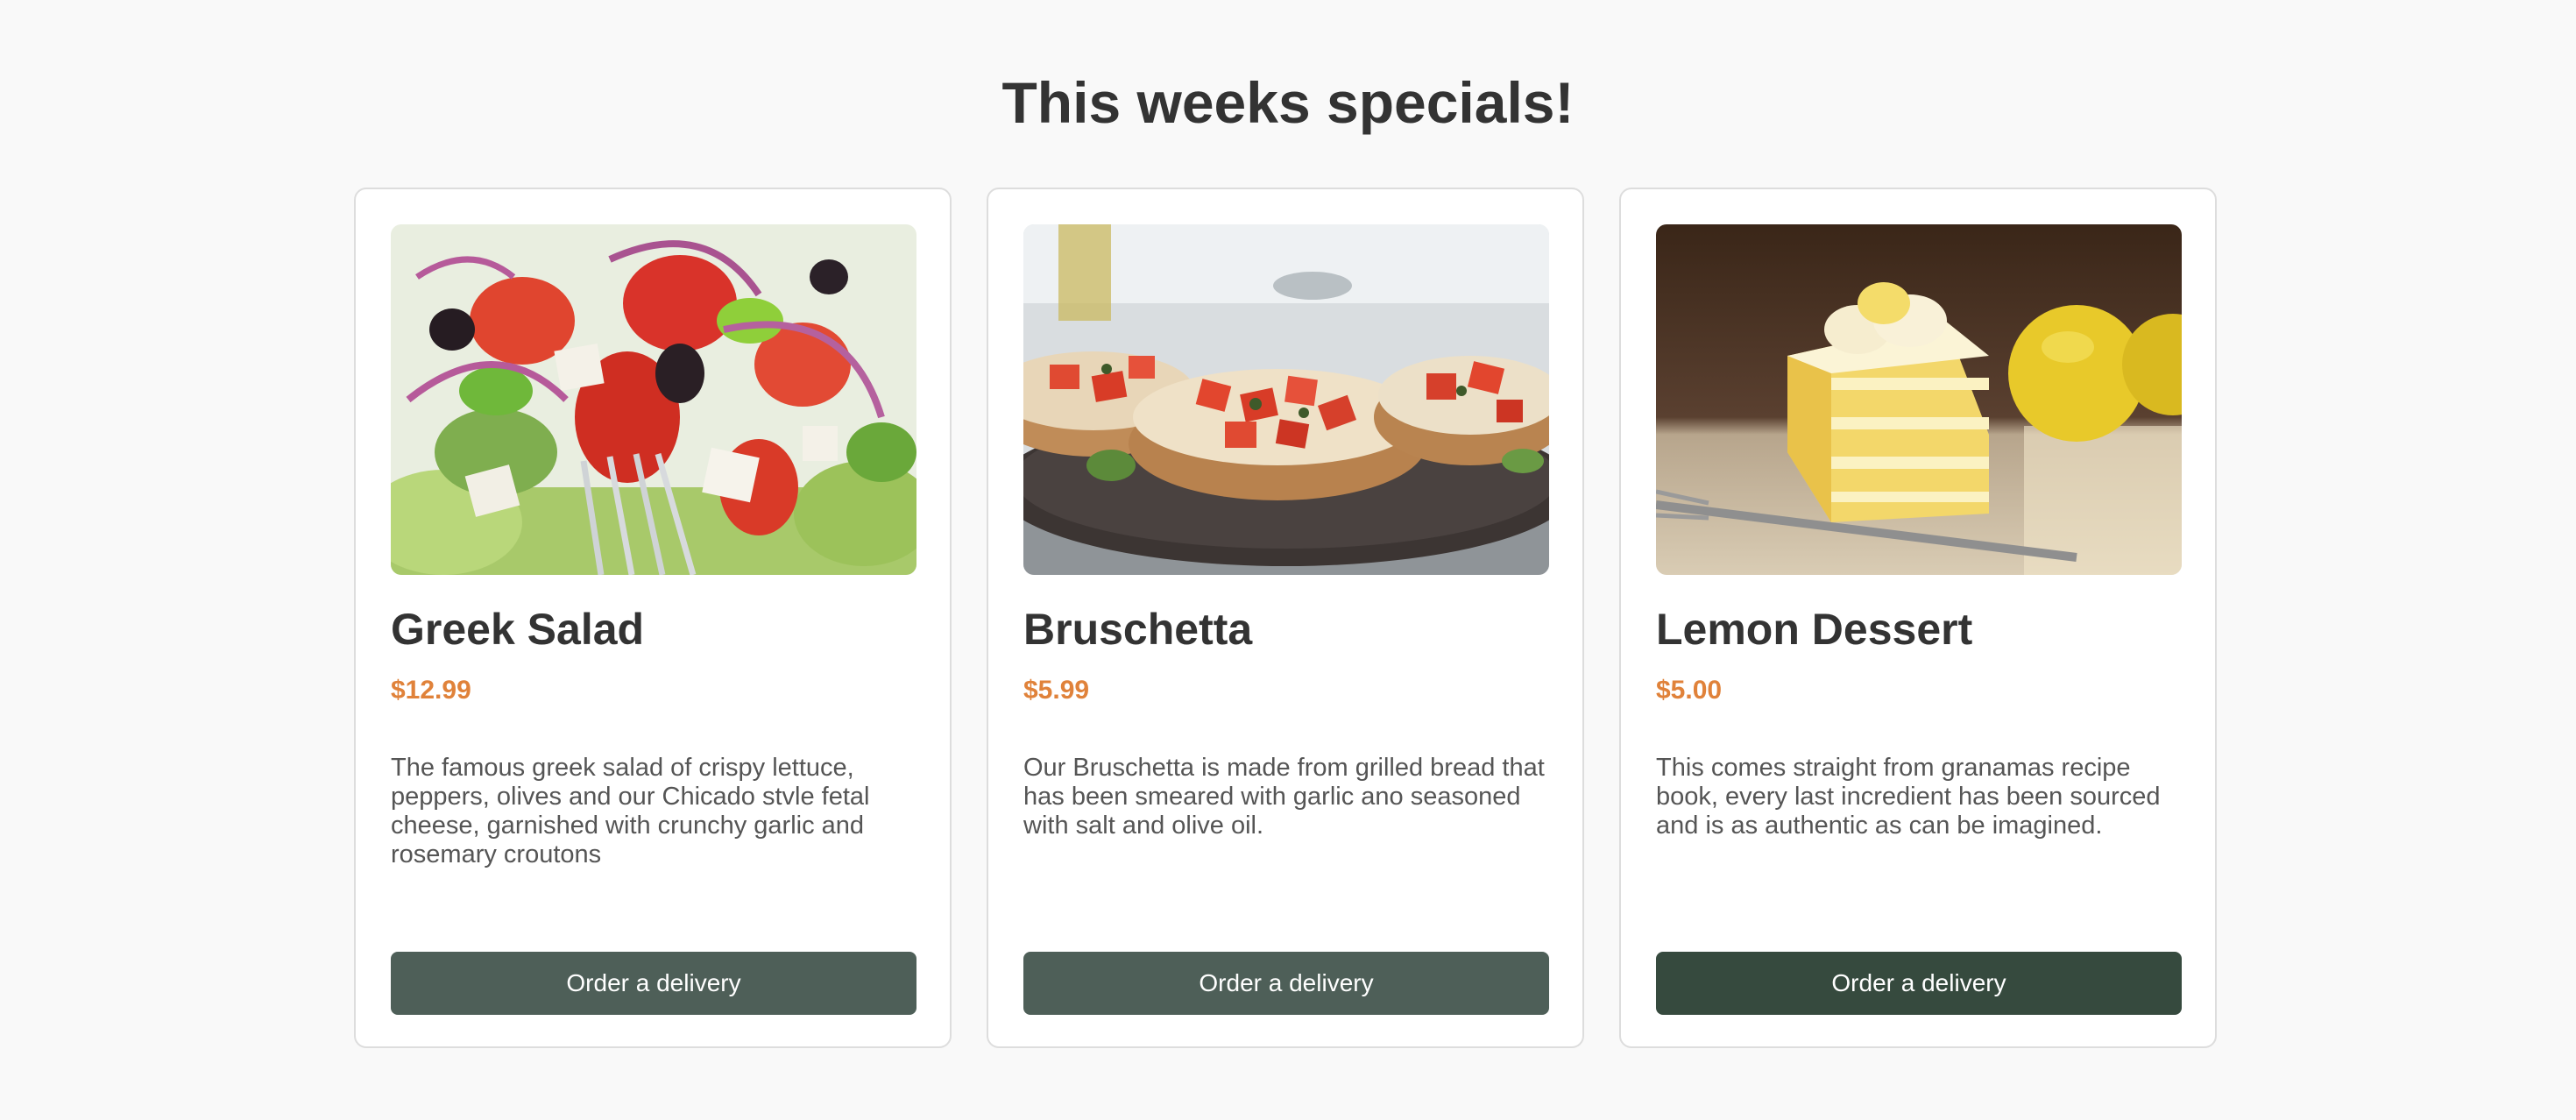  Describe the element at coordinates (1689, 690) in the screenshot. I see `special-price: $5.00` at that location.